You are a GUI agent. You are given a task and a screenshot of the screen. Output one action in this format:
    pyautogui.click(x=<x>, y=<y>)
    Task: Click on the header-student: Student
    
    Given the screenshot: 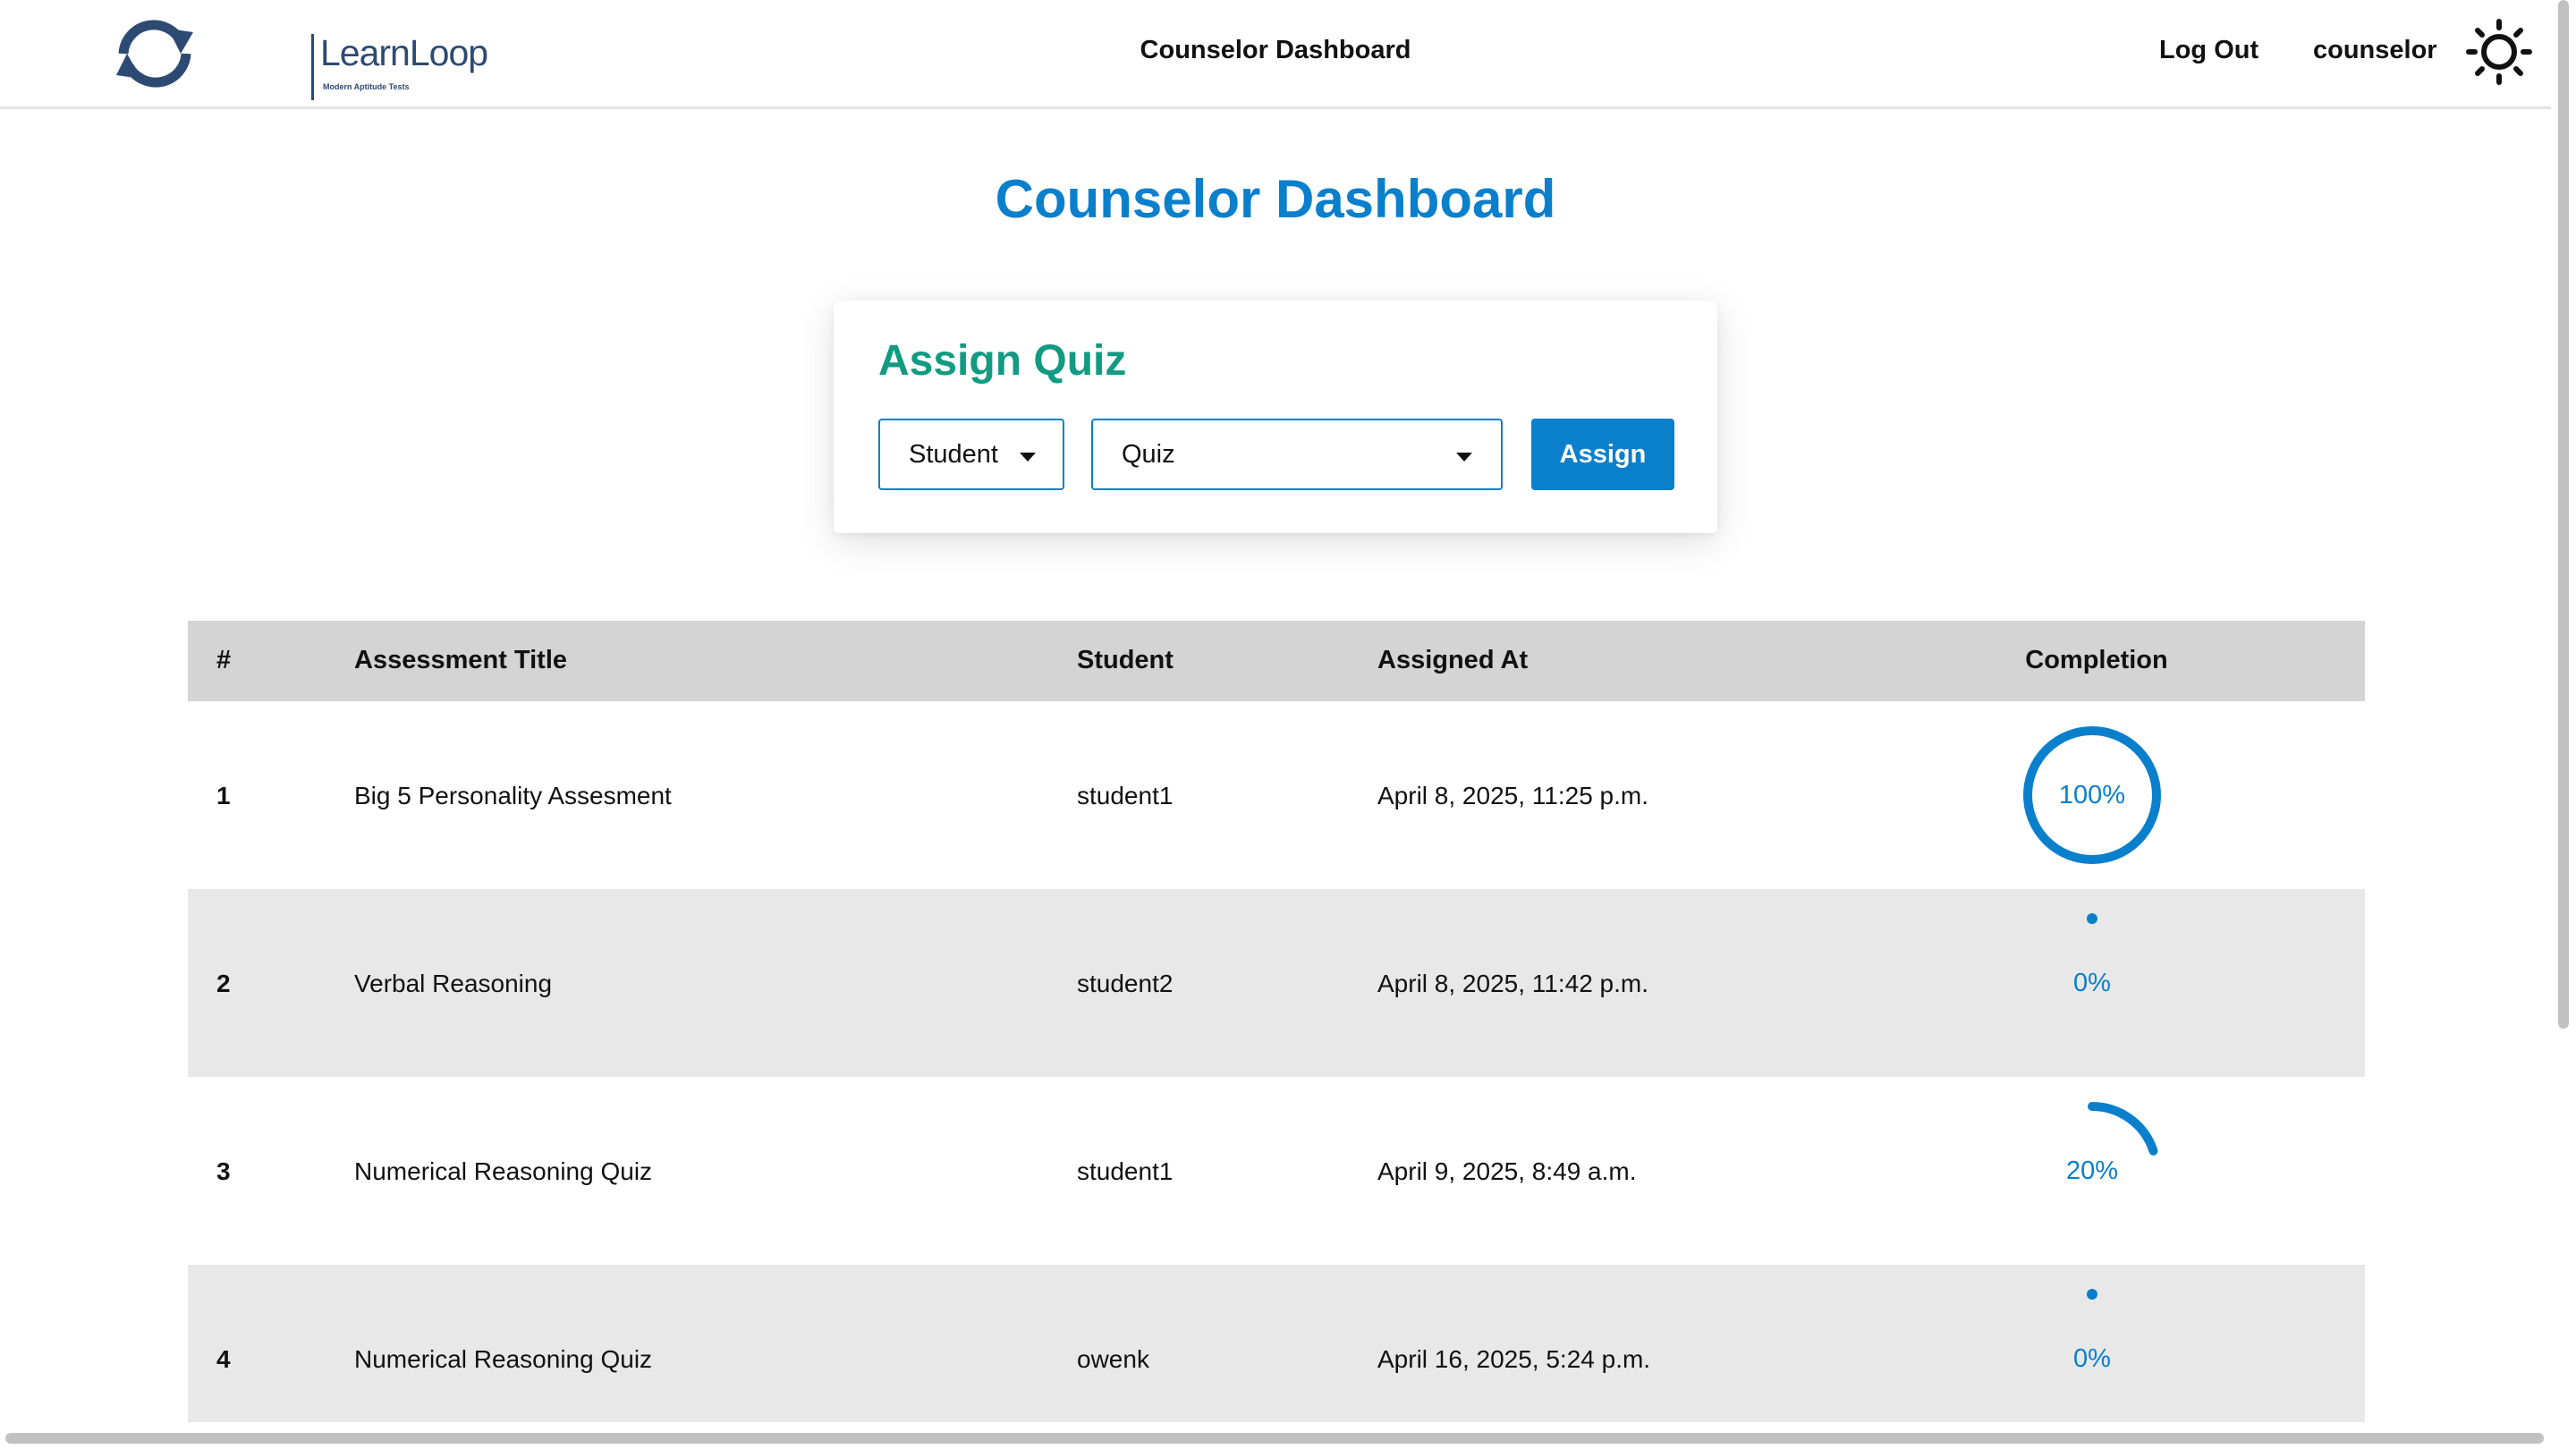 What is the action you would take?
    pyautogui.click(x=1125, y=660)
    